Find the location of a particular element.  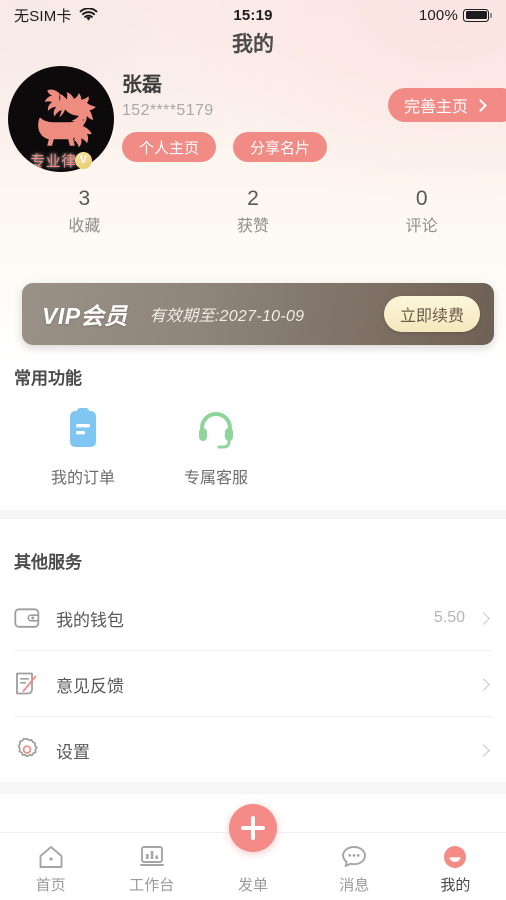

tab-label: 工作台 is located at coordinates (152, 885).